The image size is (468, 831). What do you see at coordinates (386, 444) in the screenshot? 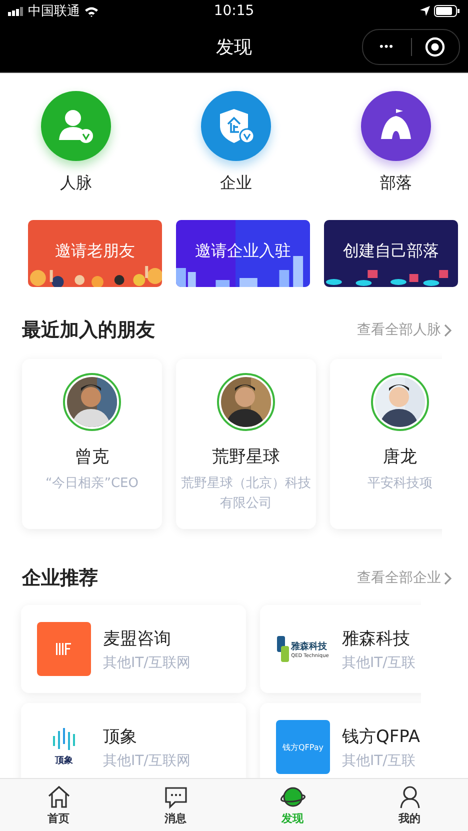
I see `friend-card: 唐龙 平安科技项` at bounding box center [386, 444].